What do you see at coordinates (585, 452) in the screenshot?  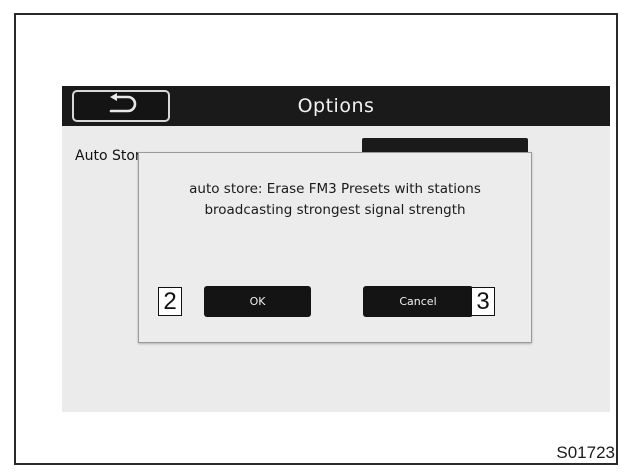 I see `figure-code: S01723` at bounding box center [585, 452].